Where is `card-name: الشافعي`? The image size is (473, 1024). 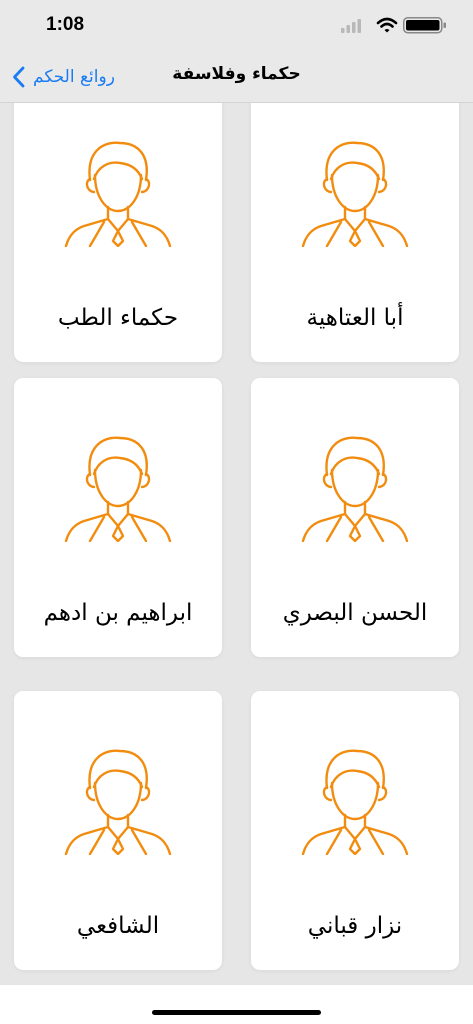
card-name: الشافعي is located at coordinates (118, 926).